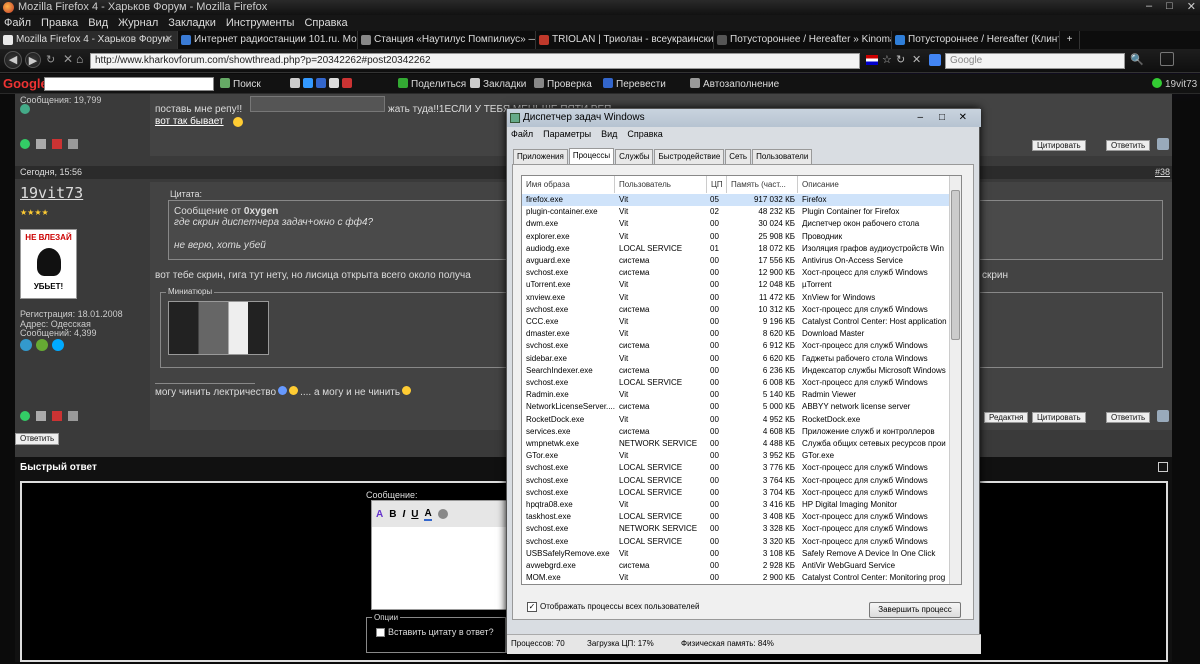 Image resolution: width=1200 pixels, height=664 pixels. What do you see at coordinates (920, 118) in the screenshot?
I see `tm-minimize-button: –` at bounding box center [920, 118].